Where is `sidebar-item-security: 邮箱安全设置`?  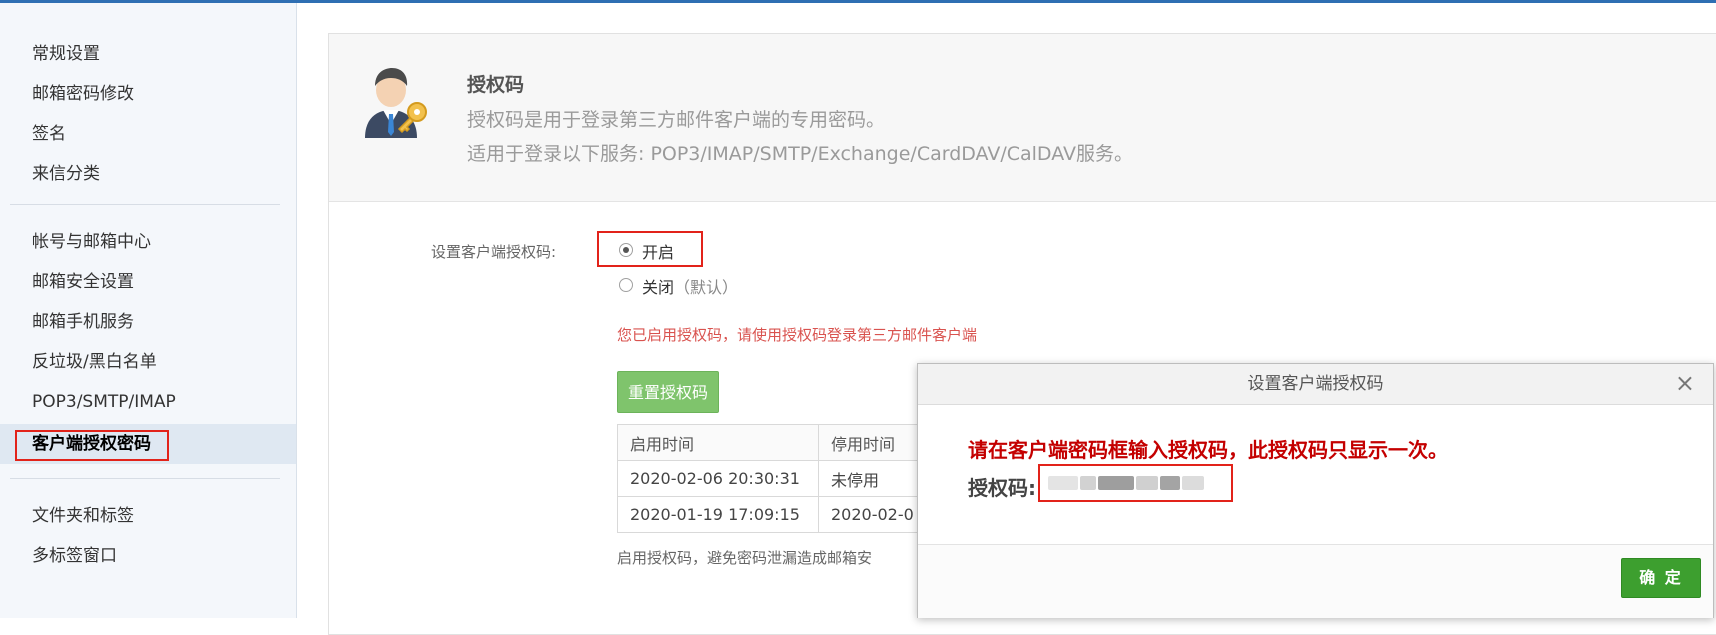 sidebar-item-security: 邮箱安全设置 is located at coordinates (148, 282).